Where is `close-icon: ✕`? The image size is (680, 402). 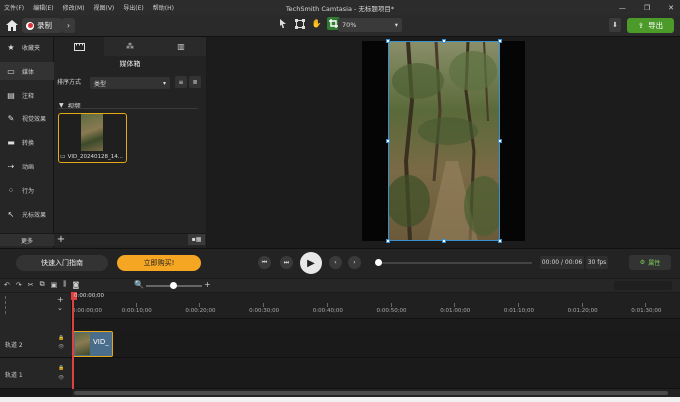 close-icon: ✕ is located at coordinates (671, 8).